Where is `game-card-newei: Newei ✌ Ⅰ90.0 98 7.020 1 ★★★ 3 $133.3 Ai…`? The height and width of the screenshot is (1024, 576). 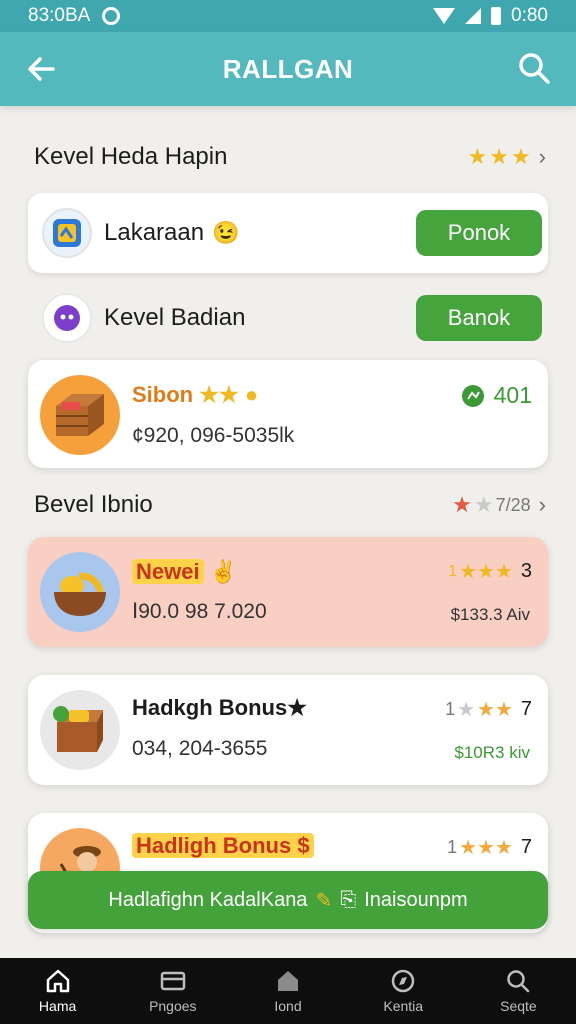
game-card-newei: Newei ✌ Ⅰ90.0 98 7.020 1 ★★★ 3 $133.3 Ai… is located at coordinates (288, 592).